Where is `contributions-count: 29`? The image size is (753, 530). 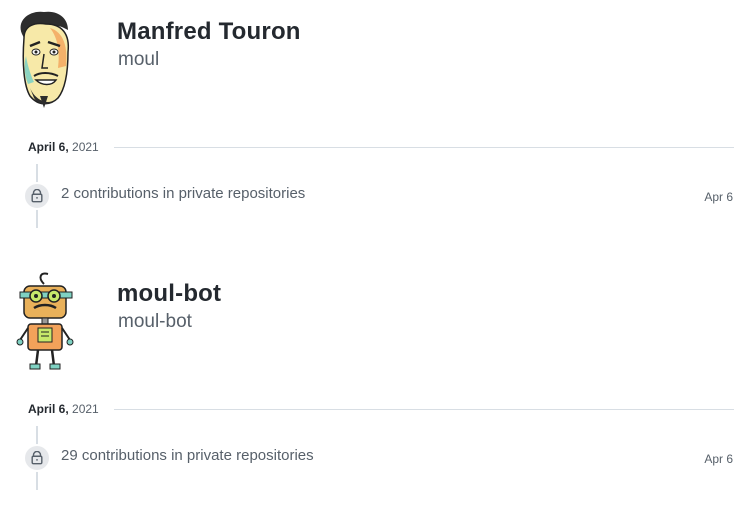 contributions-count: 29 is located at coordinates (69, 455).